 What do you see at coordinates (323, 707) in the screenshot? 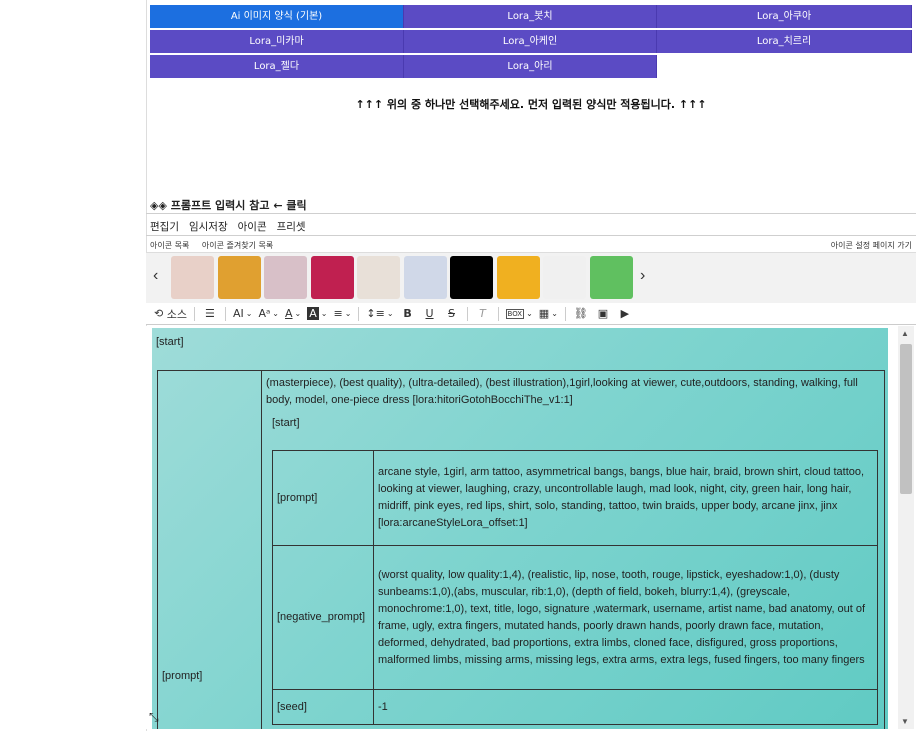
I see `inner-key-cell: [seed]` at bounding box center [323, 707].